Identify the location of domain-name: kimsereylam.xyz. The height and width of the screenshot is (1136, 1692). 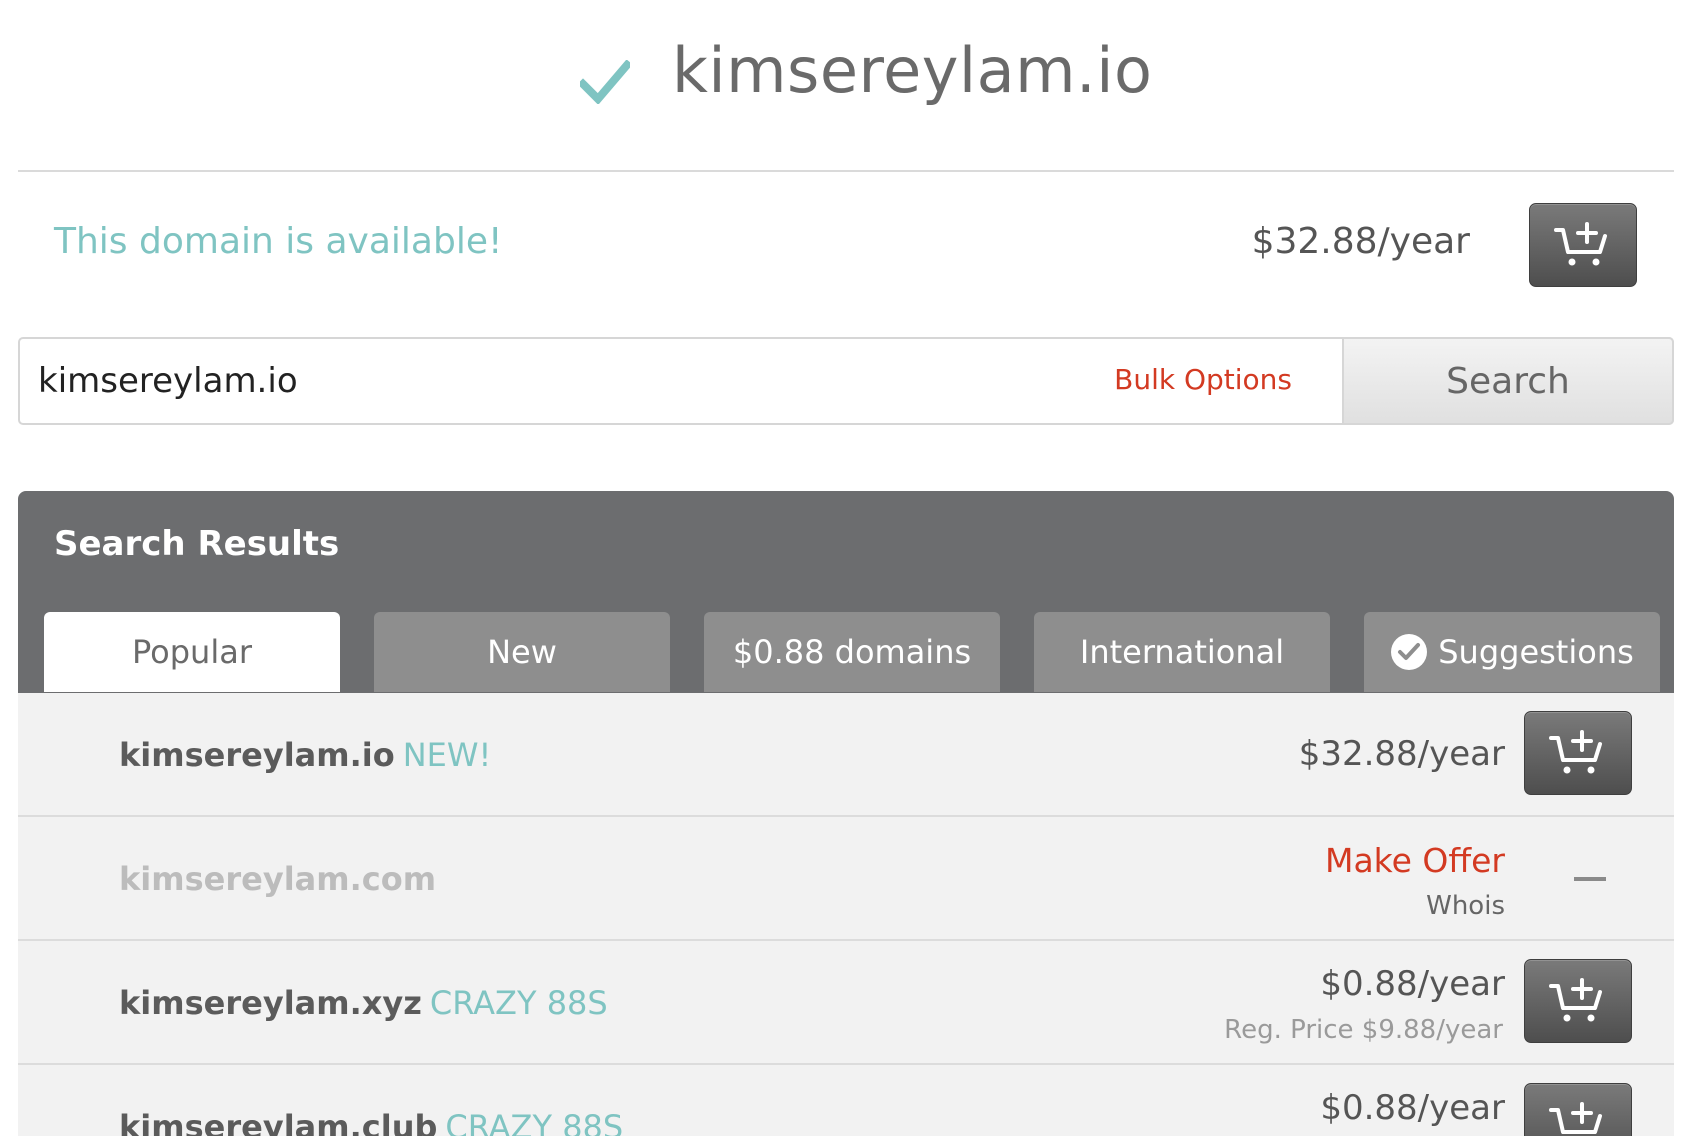
(270, 1003).